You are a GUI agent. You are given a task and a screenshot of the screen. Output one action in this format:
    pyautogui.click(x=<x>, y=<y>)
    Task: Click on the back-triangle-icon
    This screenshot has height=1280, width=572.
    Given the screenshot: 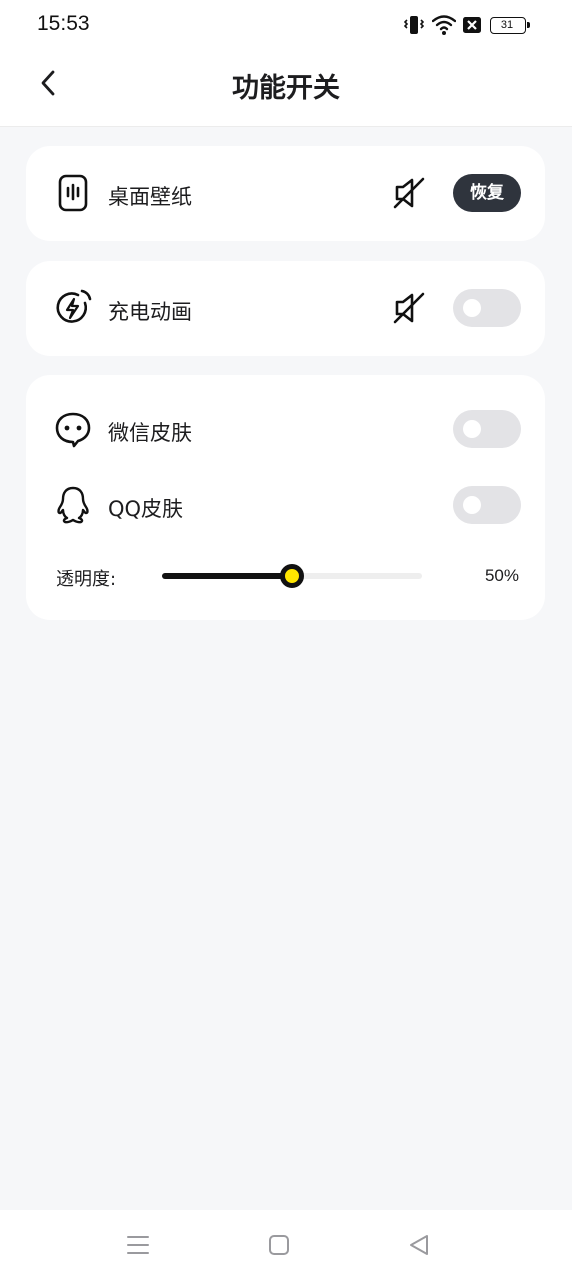 What is the action you would take?
    pyautogui.click(x=419, y=1245)
    